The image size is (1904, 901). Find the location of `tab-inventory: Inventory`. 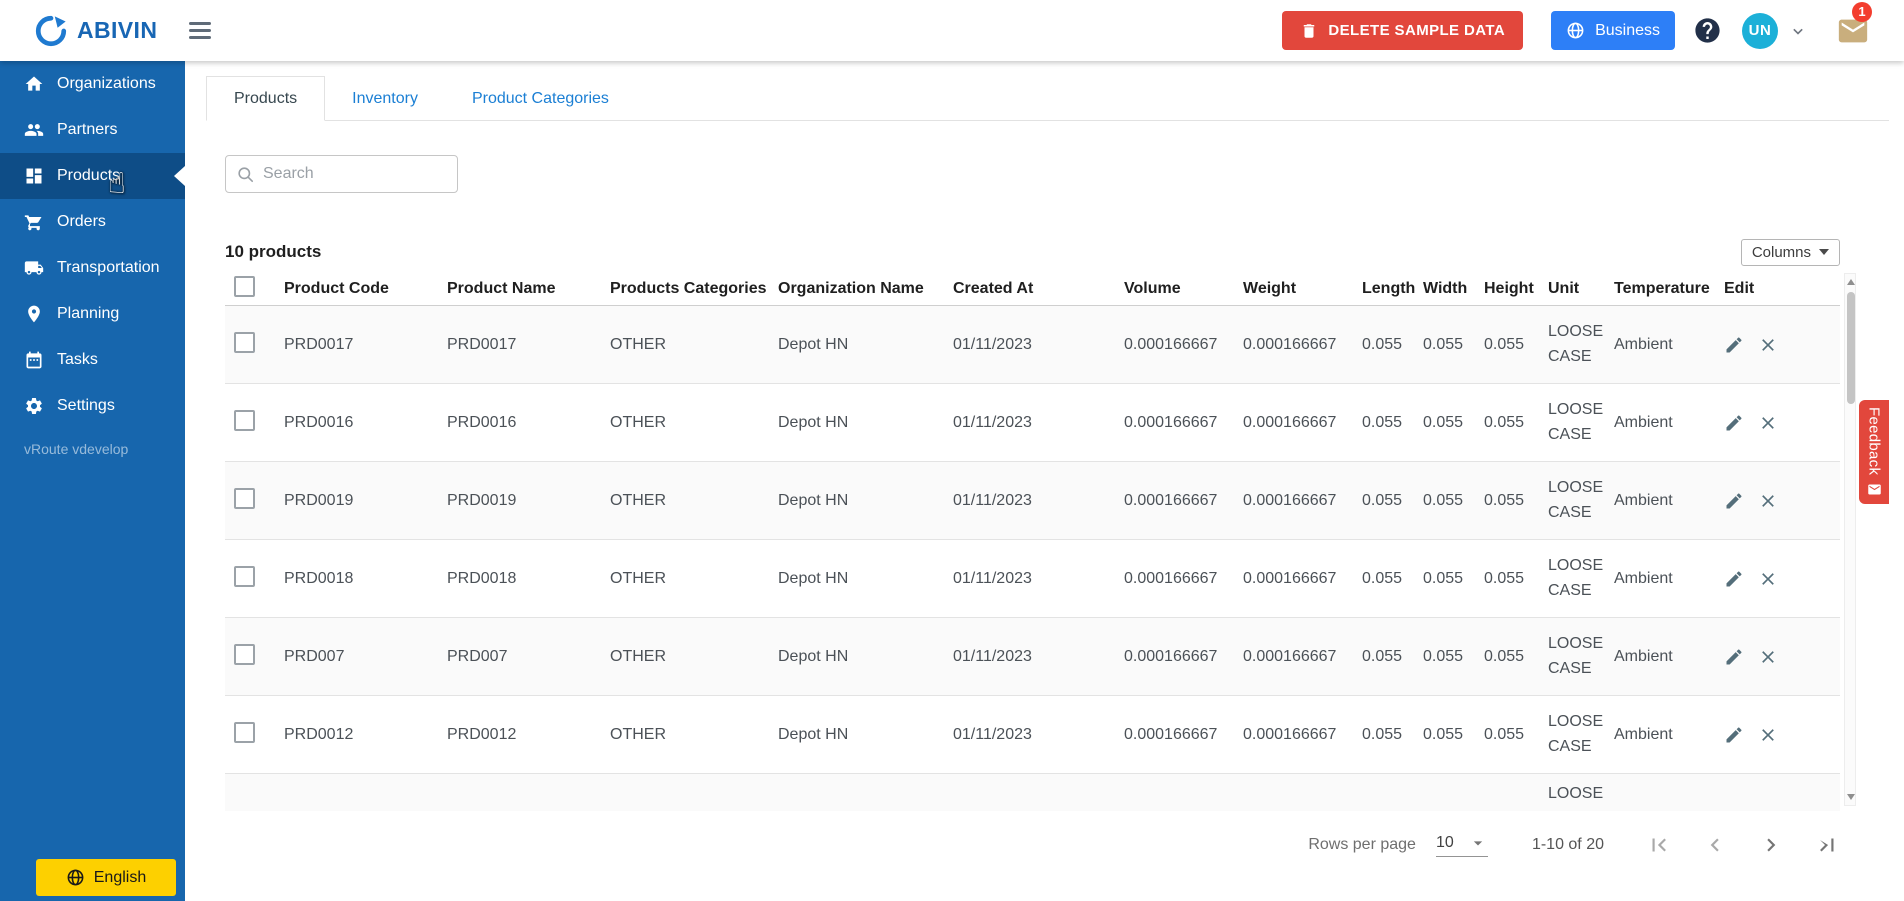

tab-inventory: Inventory is located at coordinates (385, 98).